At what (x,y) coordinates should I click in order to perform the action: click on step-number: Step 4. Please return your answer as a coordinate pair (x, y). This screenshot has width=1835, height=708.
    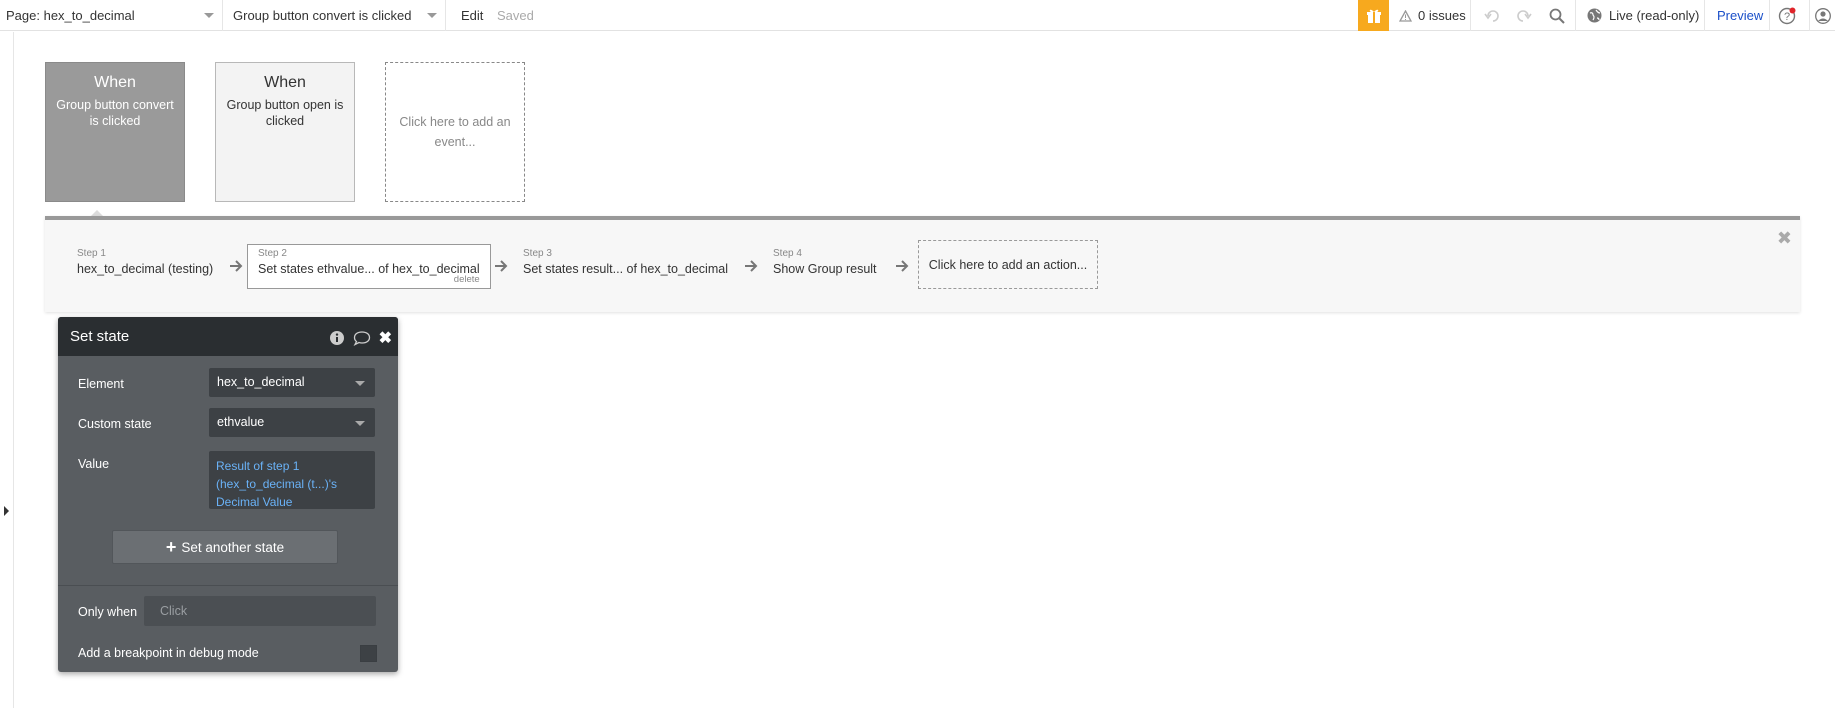
    Looking at the image, I should click on (787, 253).